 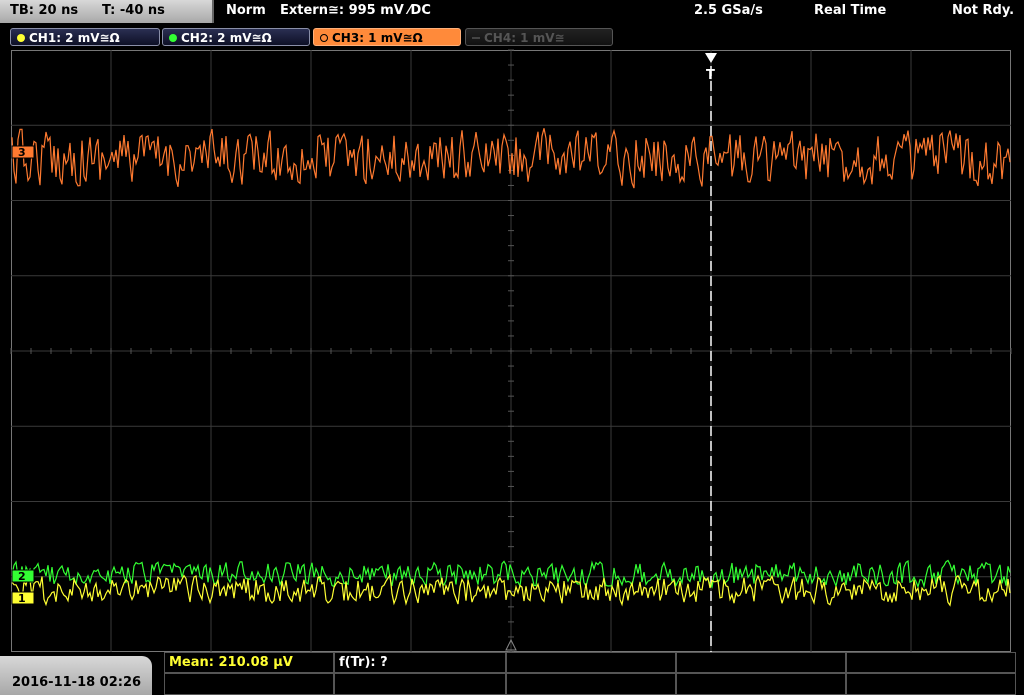 I want to click on ch1-marker-label: 1, so click(x=22, y=598).